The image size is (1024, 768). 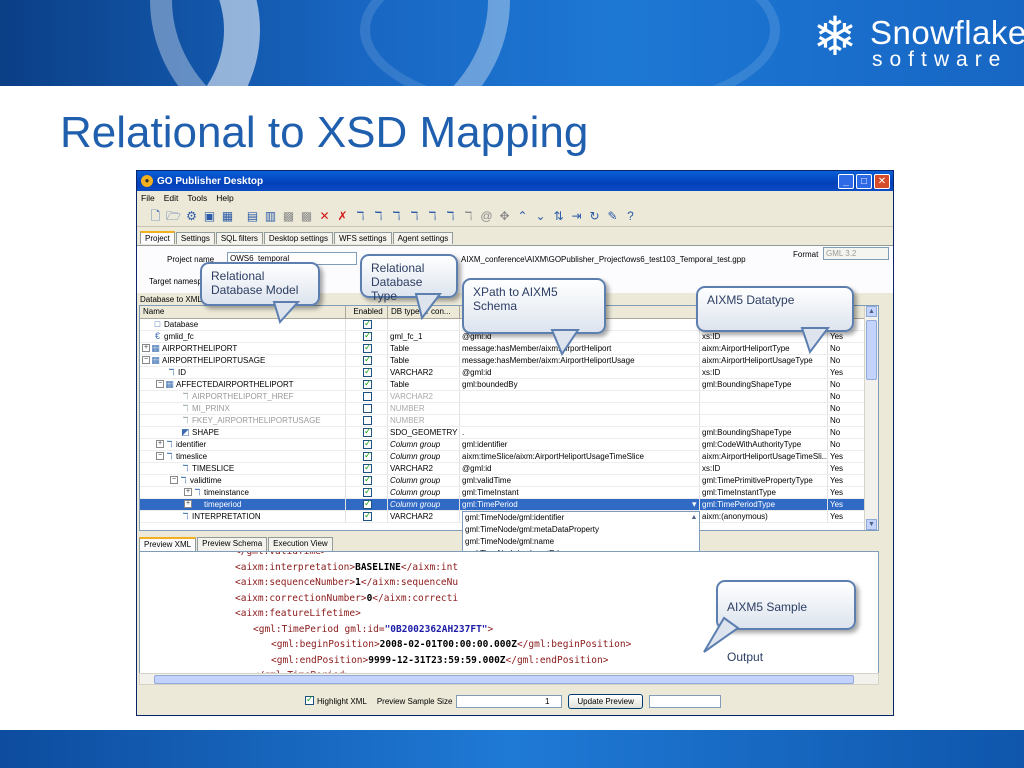 What do you see at coordinates (580, 492) in the screenshot?
I see `xpath-cell: gml:TimeInstant` at bounding box center [580, 492].